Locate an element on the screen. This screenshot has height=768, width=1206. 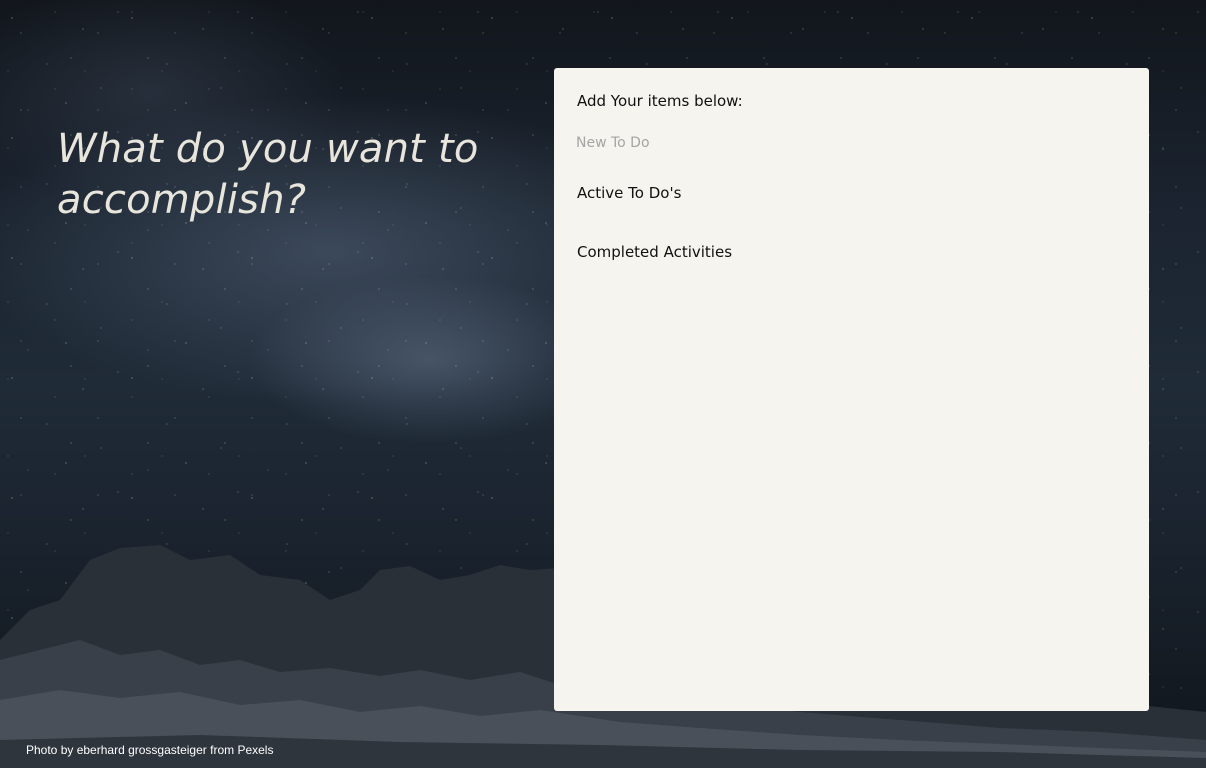
completed-activities-heading: Completed Activities is located at coordinates (655, 252).